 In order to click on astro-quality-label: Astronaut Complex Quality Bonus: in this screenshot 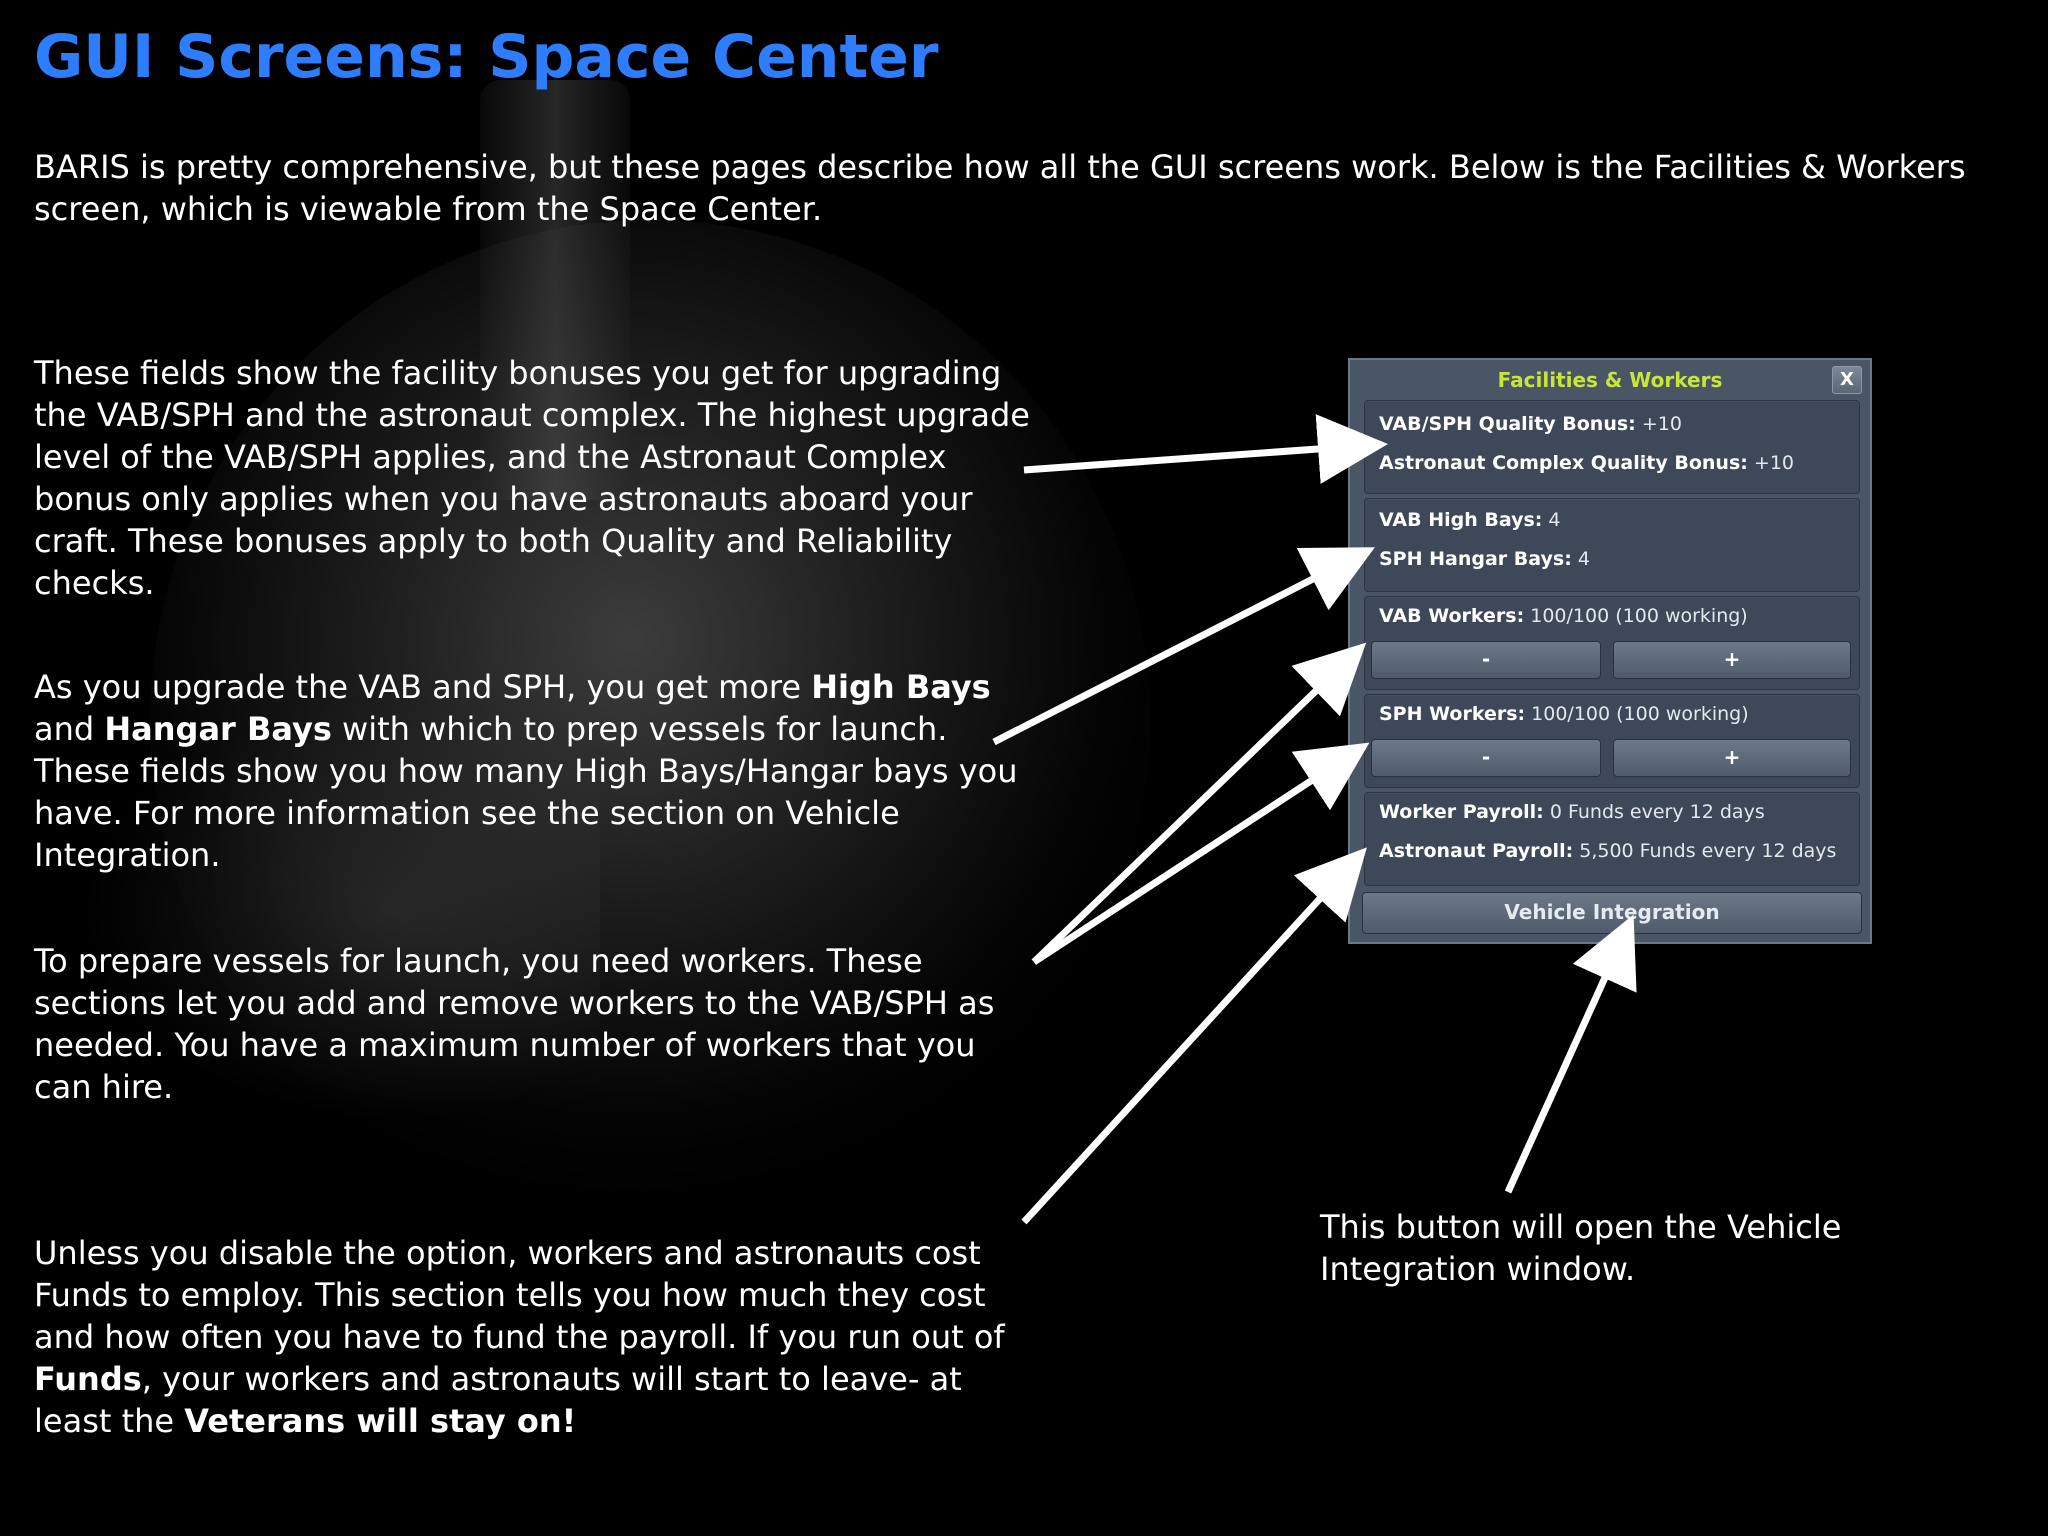, I will do `click(1563, 463)`.